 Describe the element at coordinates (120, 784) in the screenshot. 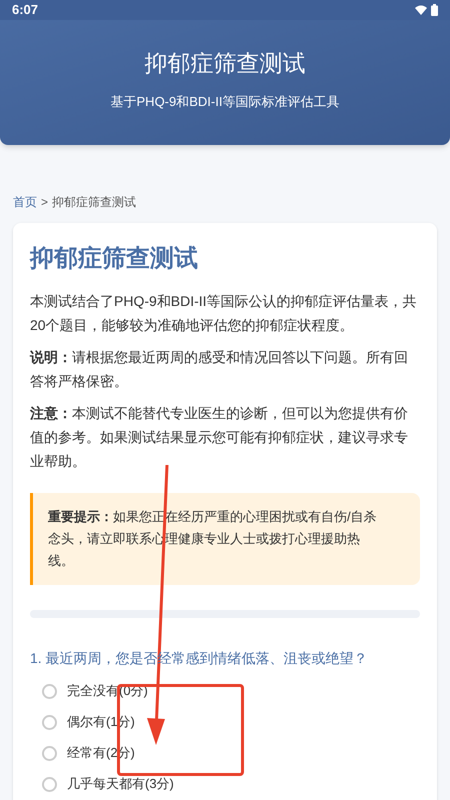

I see `option-label: 几乎每天都有(3分)` at that location.